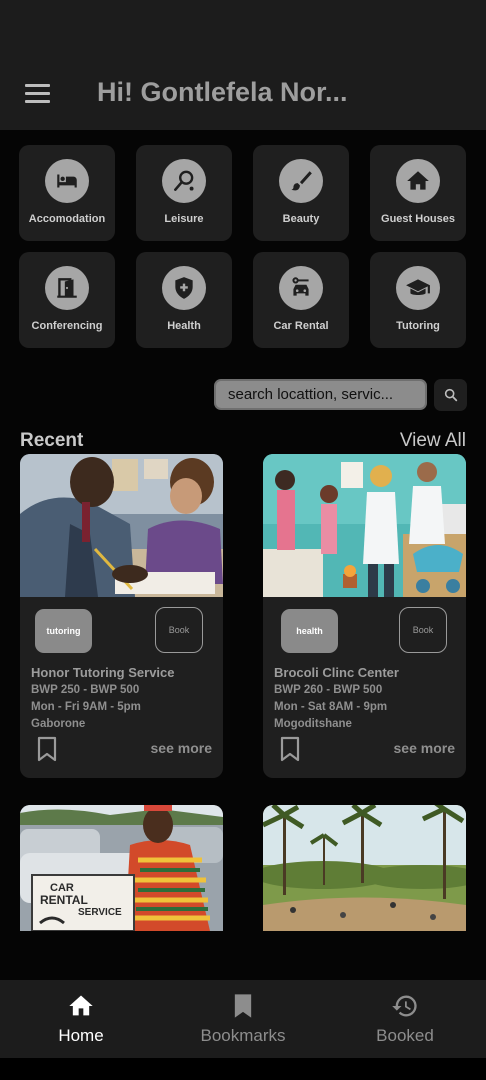 This screenshot has width=486, height=1080. What do you see at coordinates (100, 912) in the screenshot?
I see `car-sign-line3: SERVICE` at bounding box center [100, 912].